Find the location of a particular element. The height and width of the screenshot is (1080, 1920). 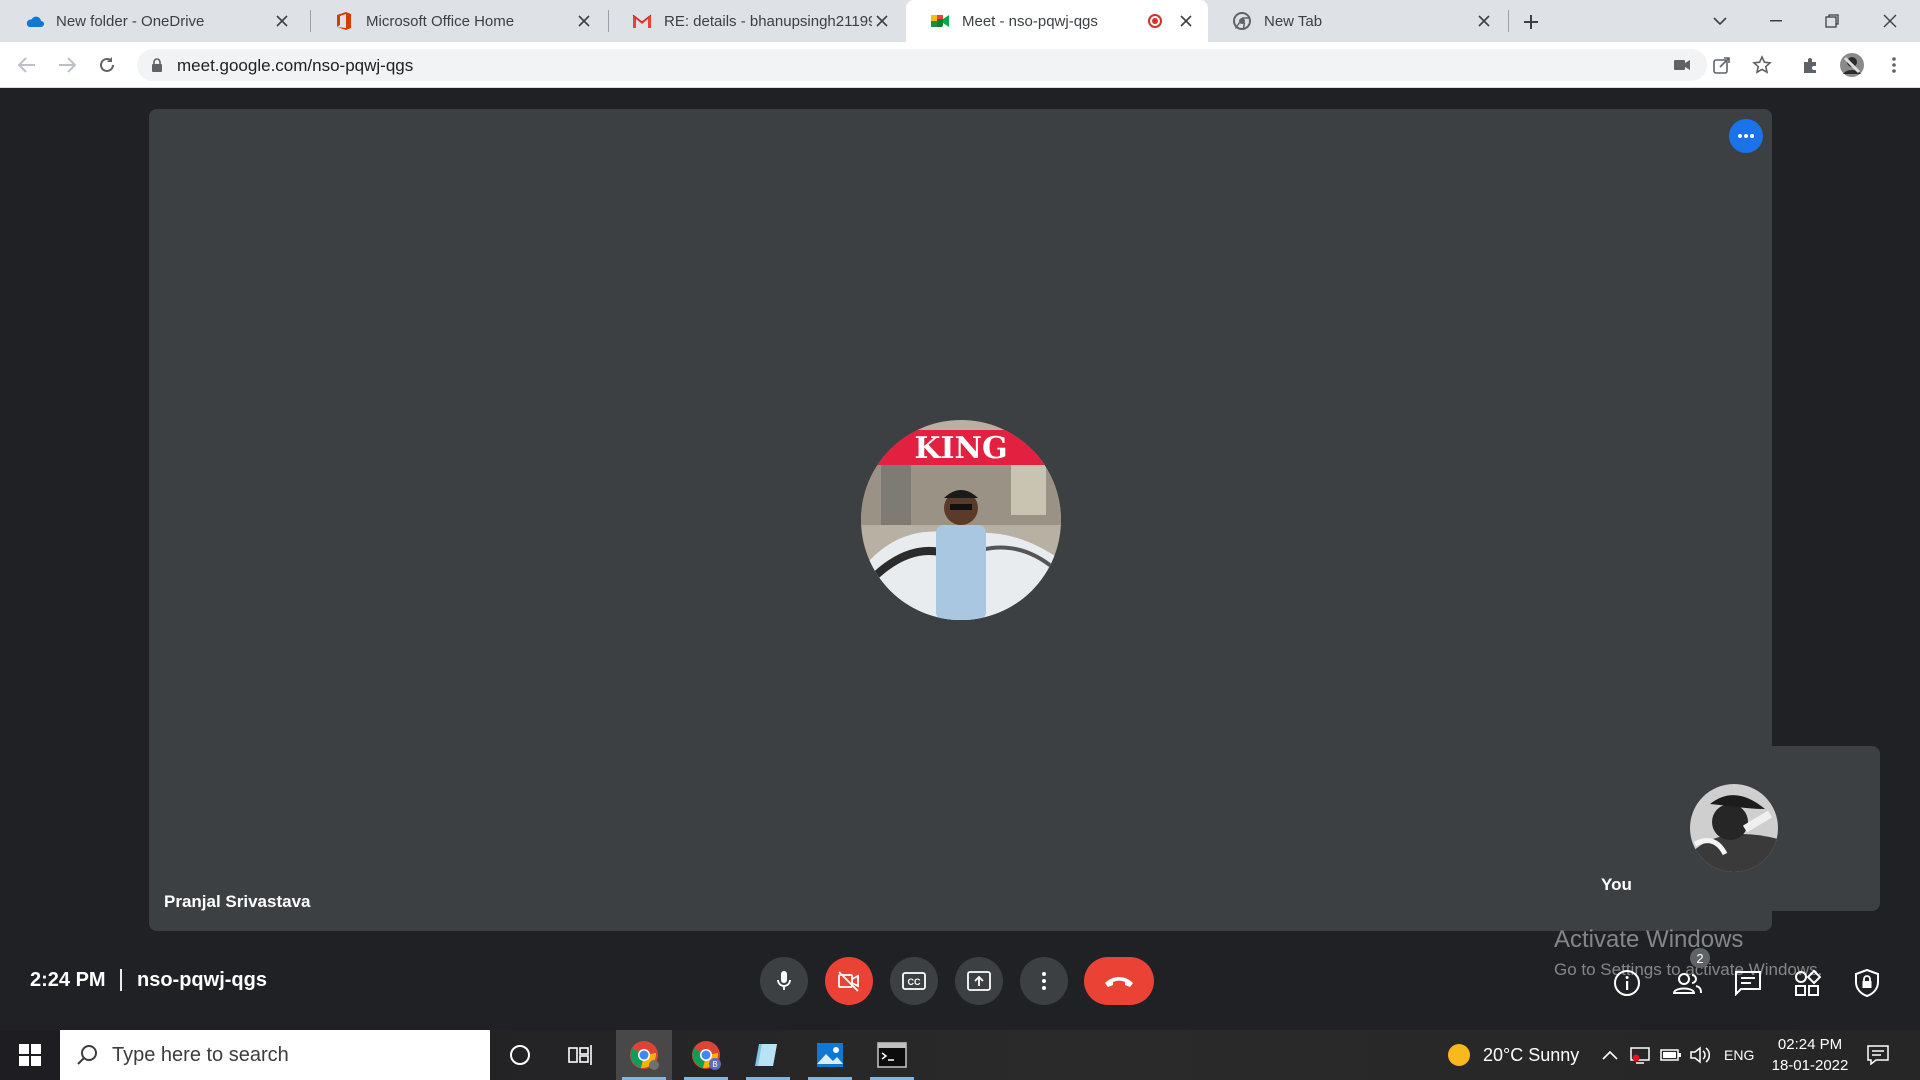

notepad-icon is located at coordinates (766, 1055).